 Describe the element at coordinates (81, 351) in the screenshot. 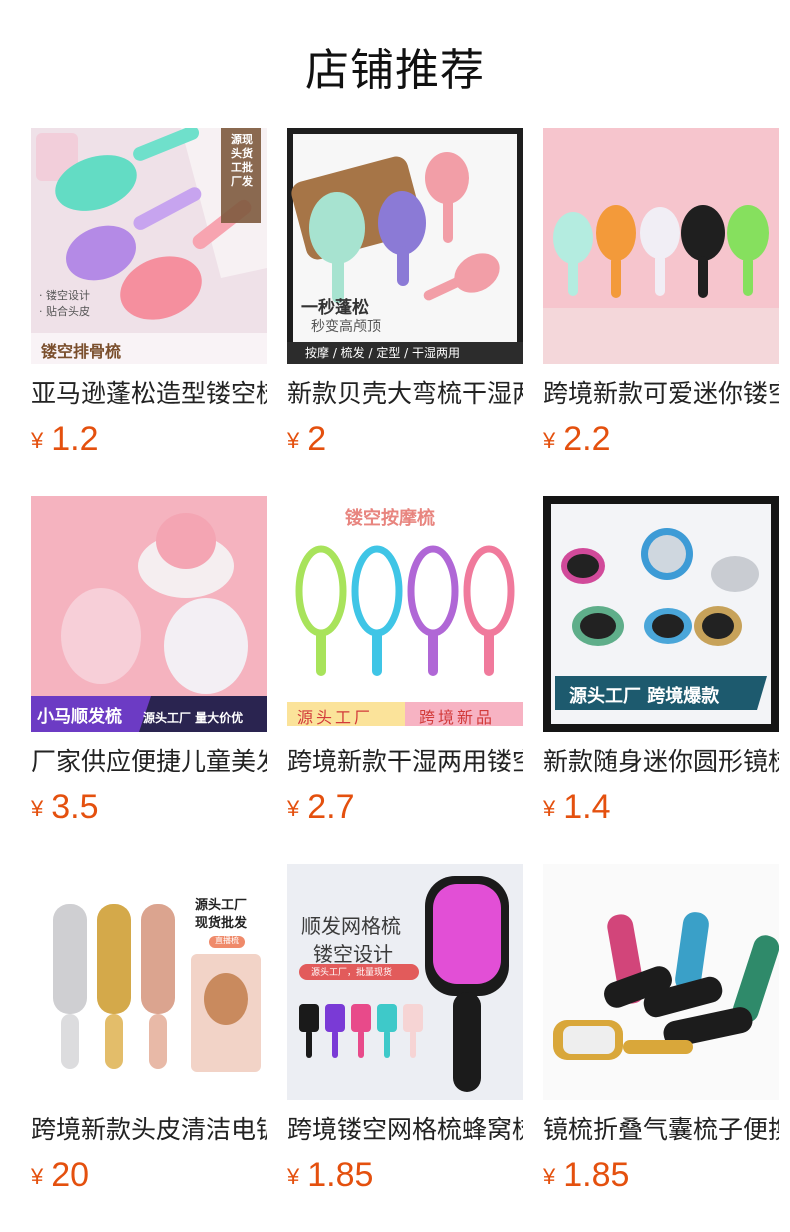

I see `product-caption: 镂空排骨梳` at that location.